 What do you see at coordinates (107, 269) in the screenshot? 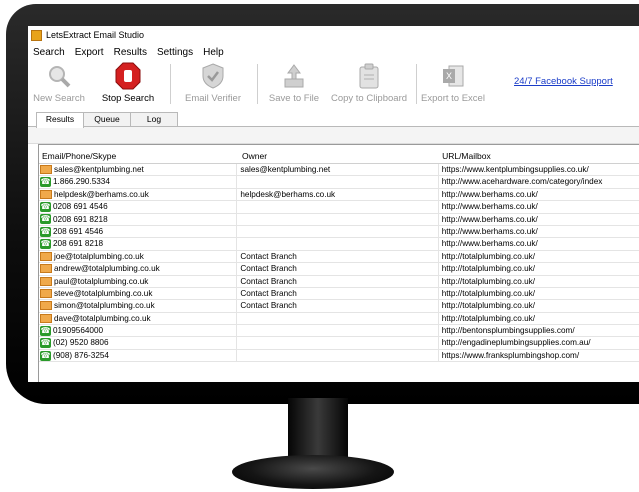
I see `contact-value: andrew@totalplumbing.co.uk` at bounding box center [107, 269].